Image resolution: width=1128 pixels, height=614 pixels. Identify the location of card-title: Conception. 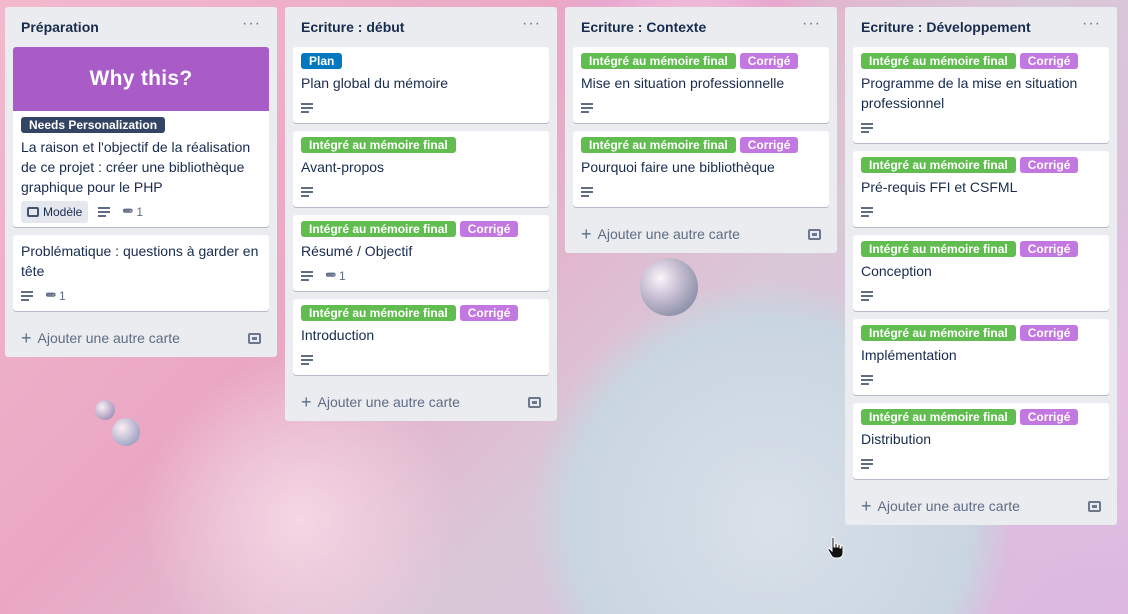
(896, 271).